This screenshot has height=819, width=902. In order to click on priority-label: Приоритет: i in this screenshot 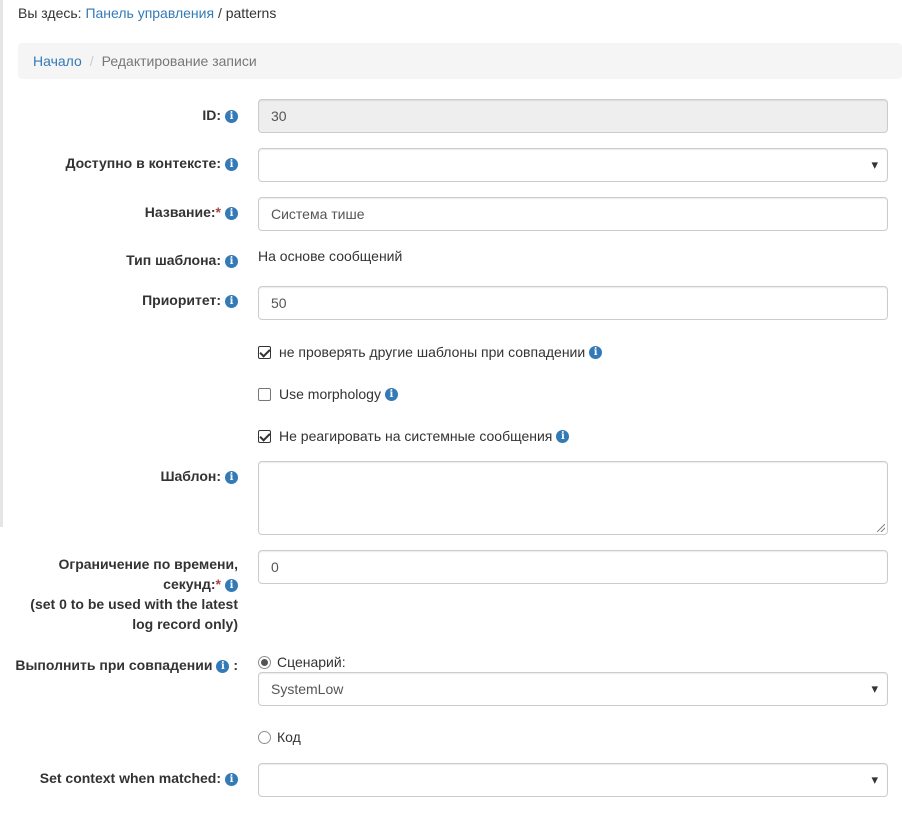, I will do `click(190, 300)`.